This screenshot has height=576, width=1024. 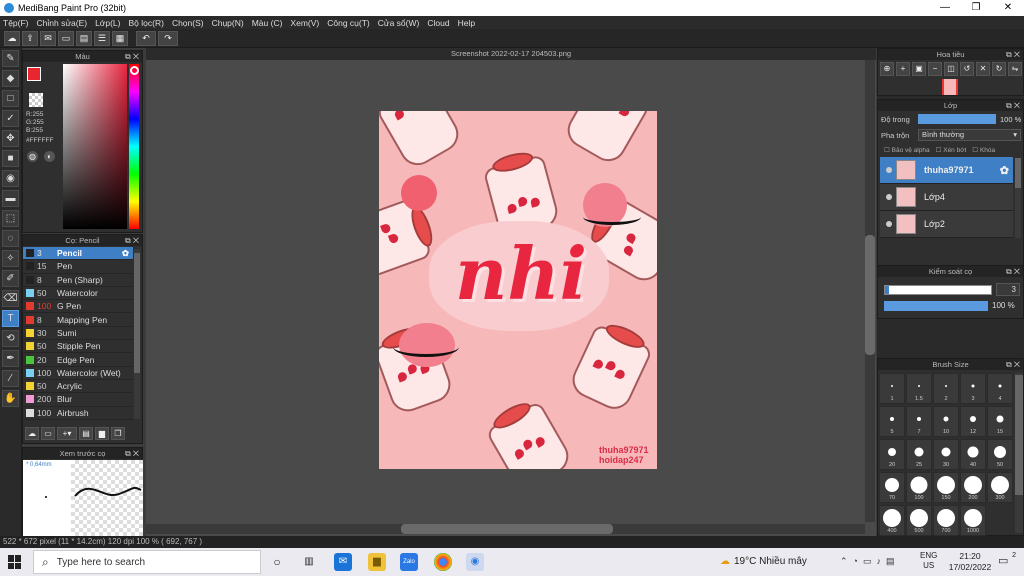 What do you see at coordinates (973, 454) in the screenshot?
I see `brush-size-cell: 40` at bounding box center [973, 454].